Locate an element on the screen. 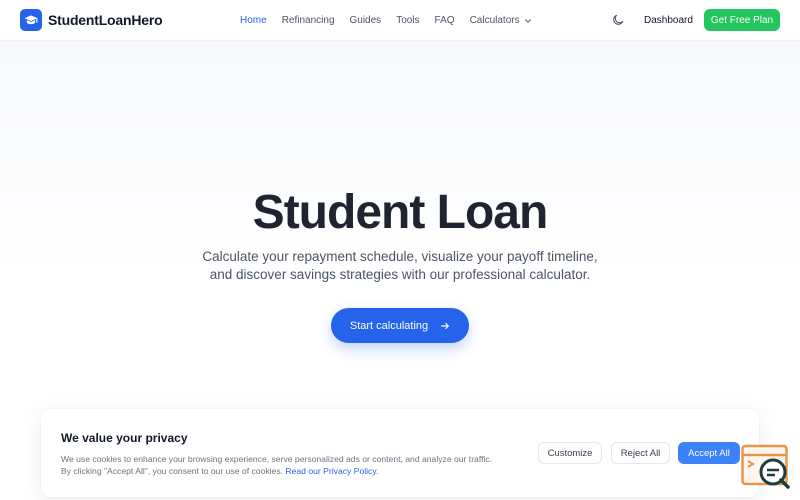 The height and width of the screenshot is (500, 800). nav-link-home: Home is located at coordinates (253, 20).